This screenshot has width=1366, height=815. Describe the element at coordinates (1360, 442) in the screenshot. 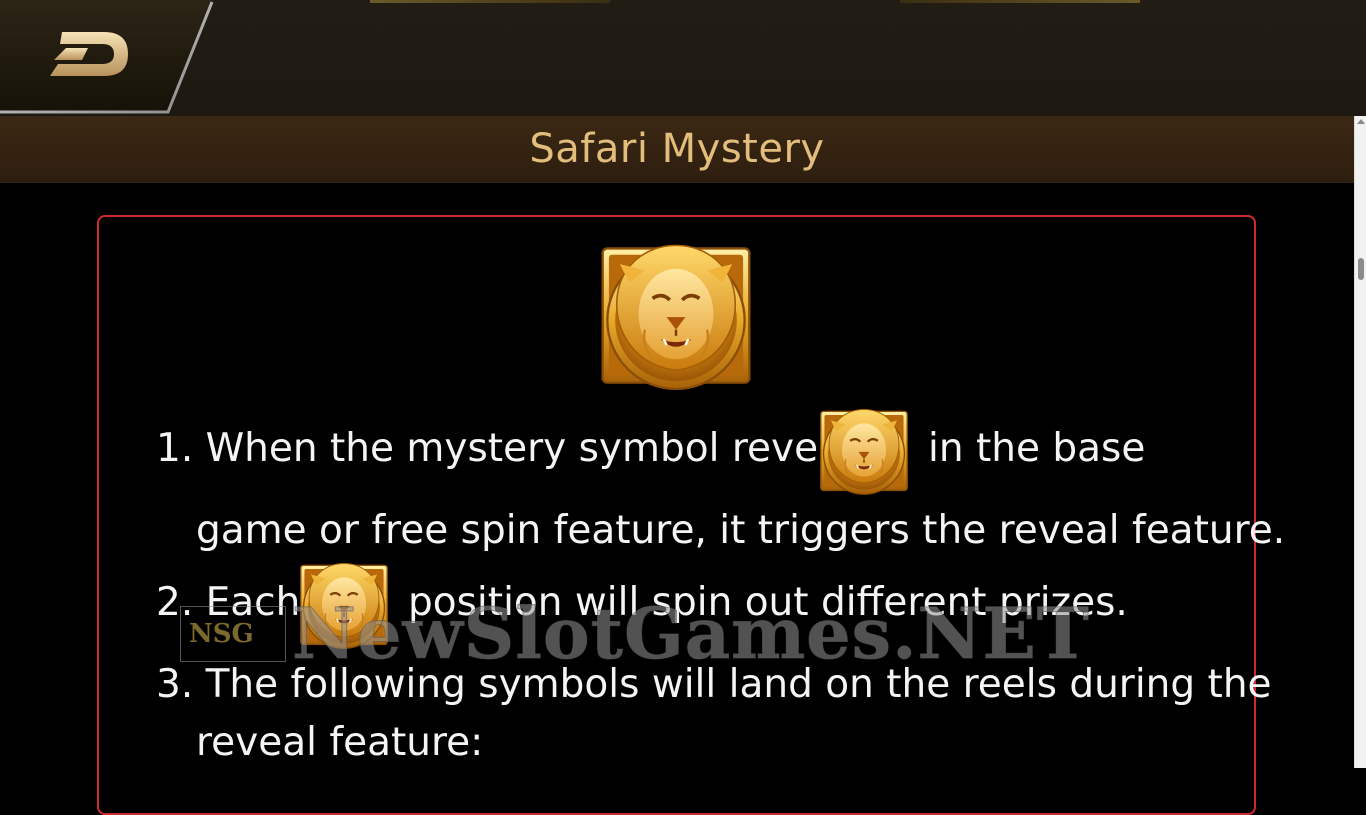

I see `scrollbar` at that location.